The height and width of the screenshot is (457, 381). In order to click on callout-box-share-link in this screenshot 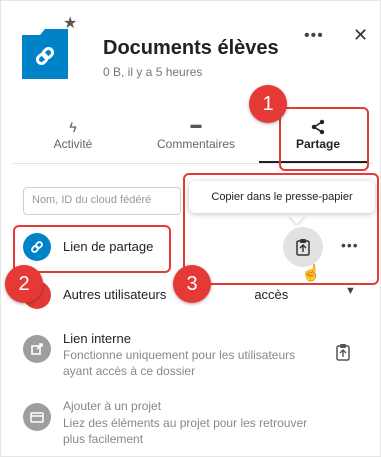, I will do `click(92, 249)`.